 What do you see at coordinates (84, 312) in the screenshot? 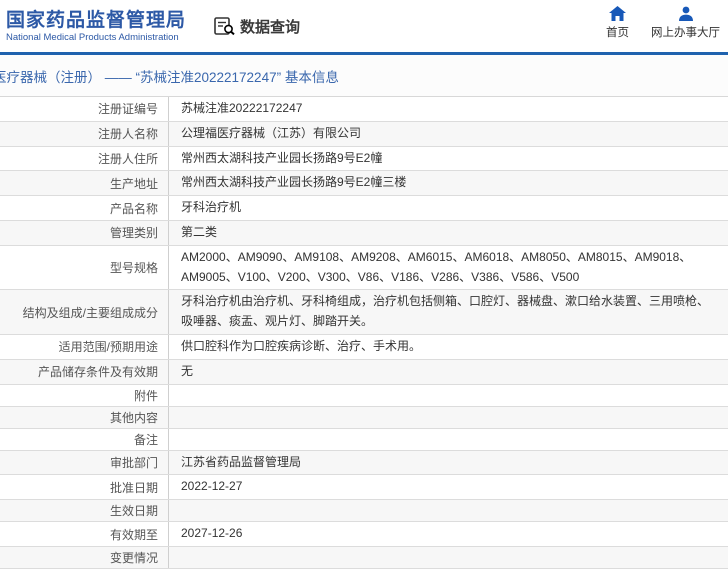
I see `row-label: 结构及组成/主要组成成分` at bounding box center [84, 312].